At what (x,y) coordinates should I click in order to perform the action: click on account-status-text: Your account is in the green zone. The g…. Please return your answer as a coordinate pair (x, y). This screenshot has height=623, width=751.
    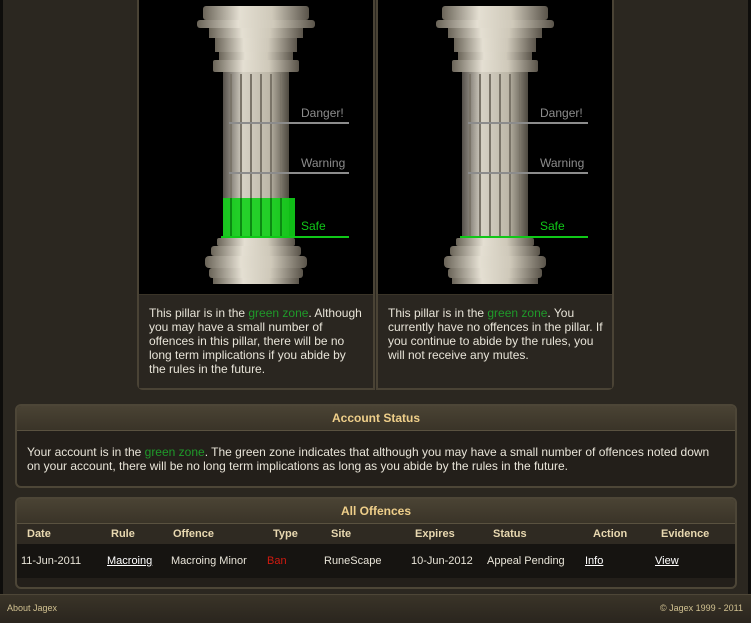
    Looking at the image, I should click on (376, 452).